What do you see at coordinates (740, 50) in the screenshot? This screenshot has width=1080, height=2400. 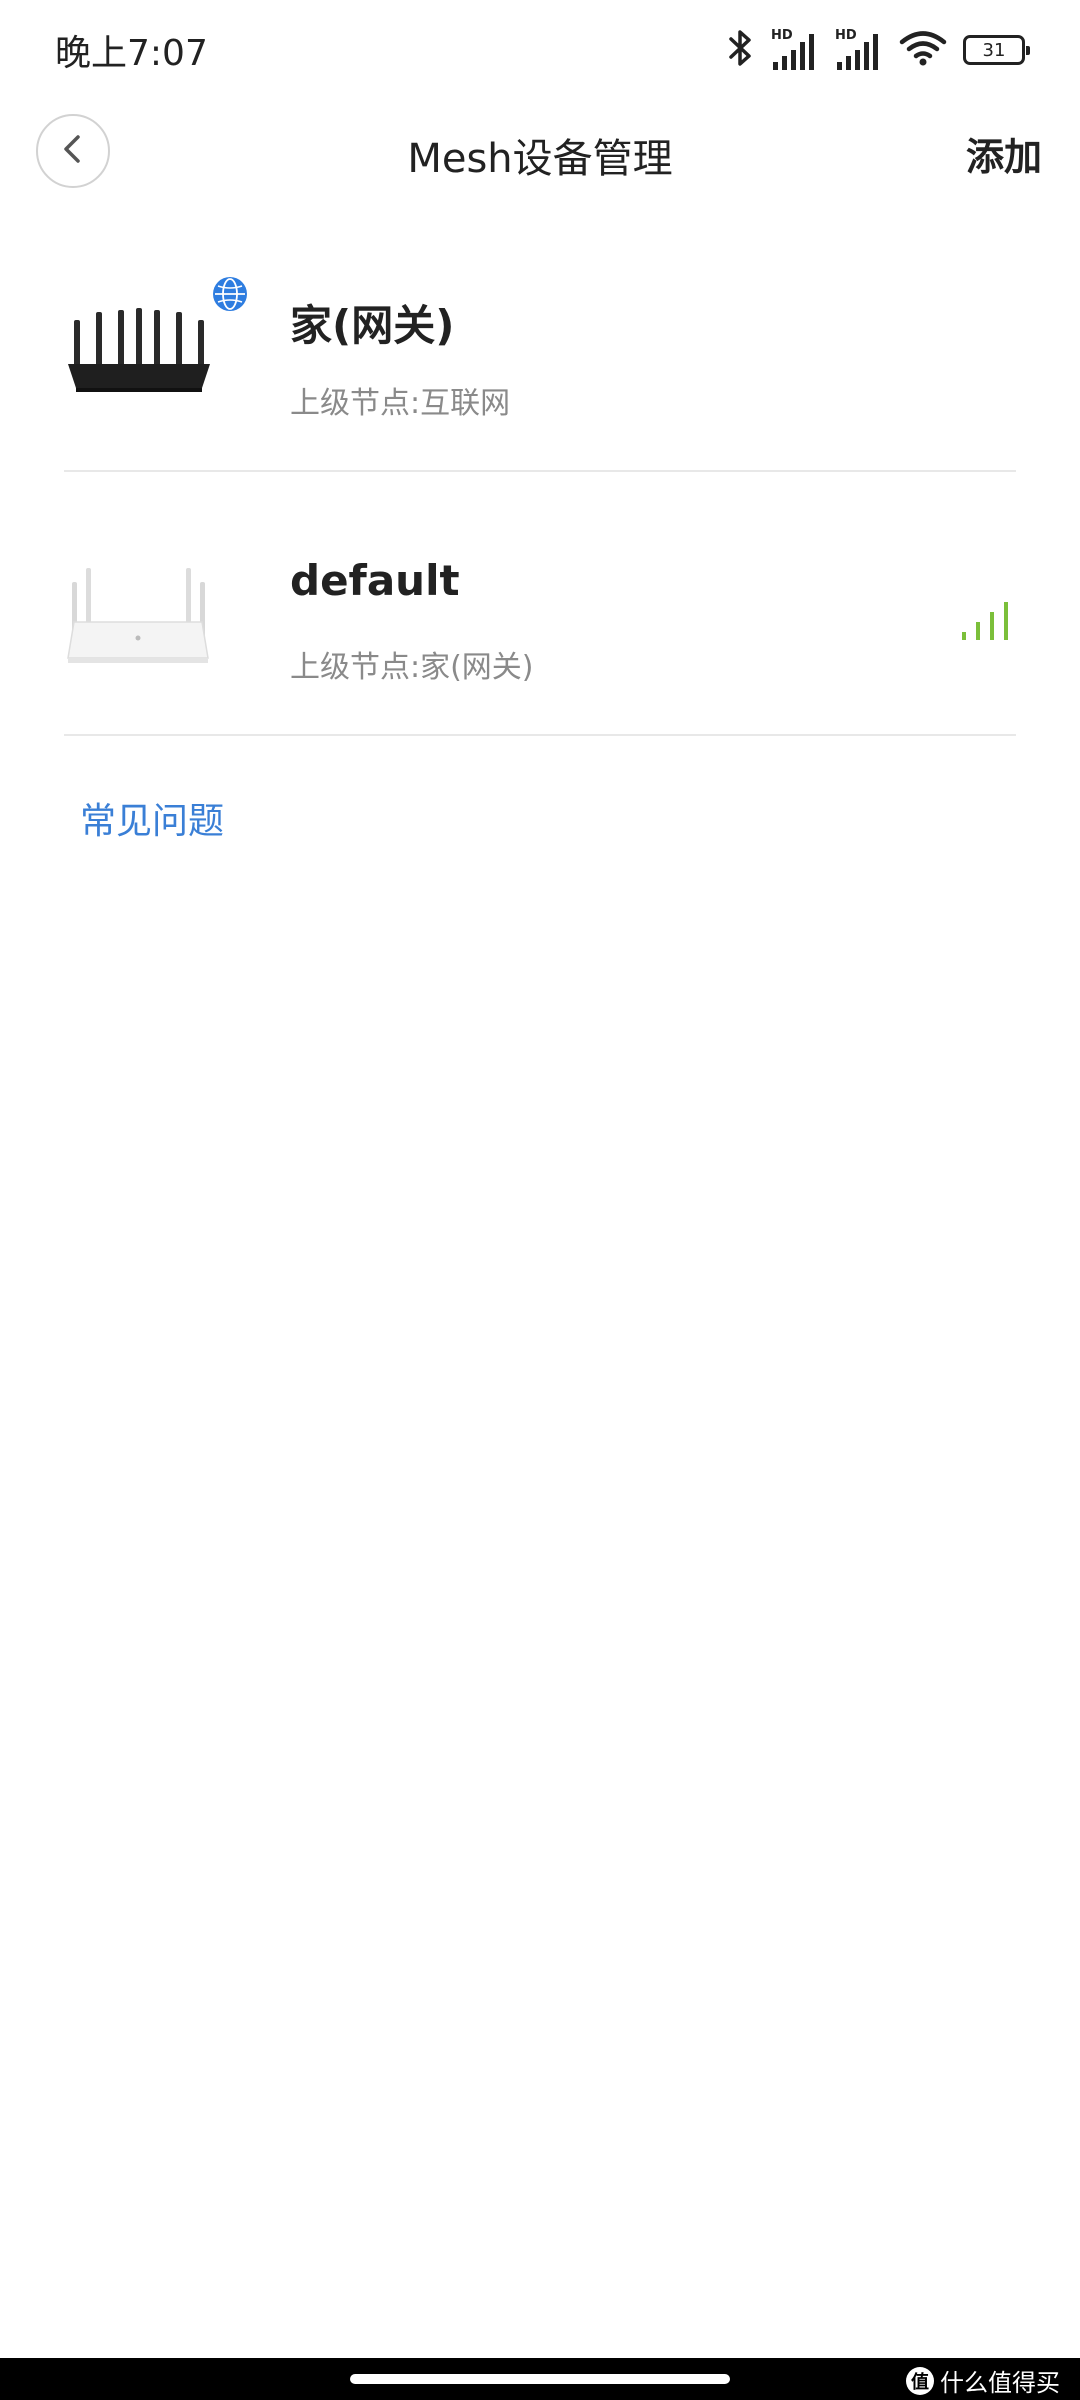 I see `bluetooth-icon` at bounding box center [740, 50].